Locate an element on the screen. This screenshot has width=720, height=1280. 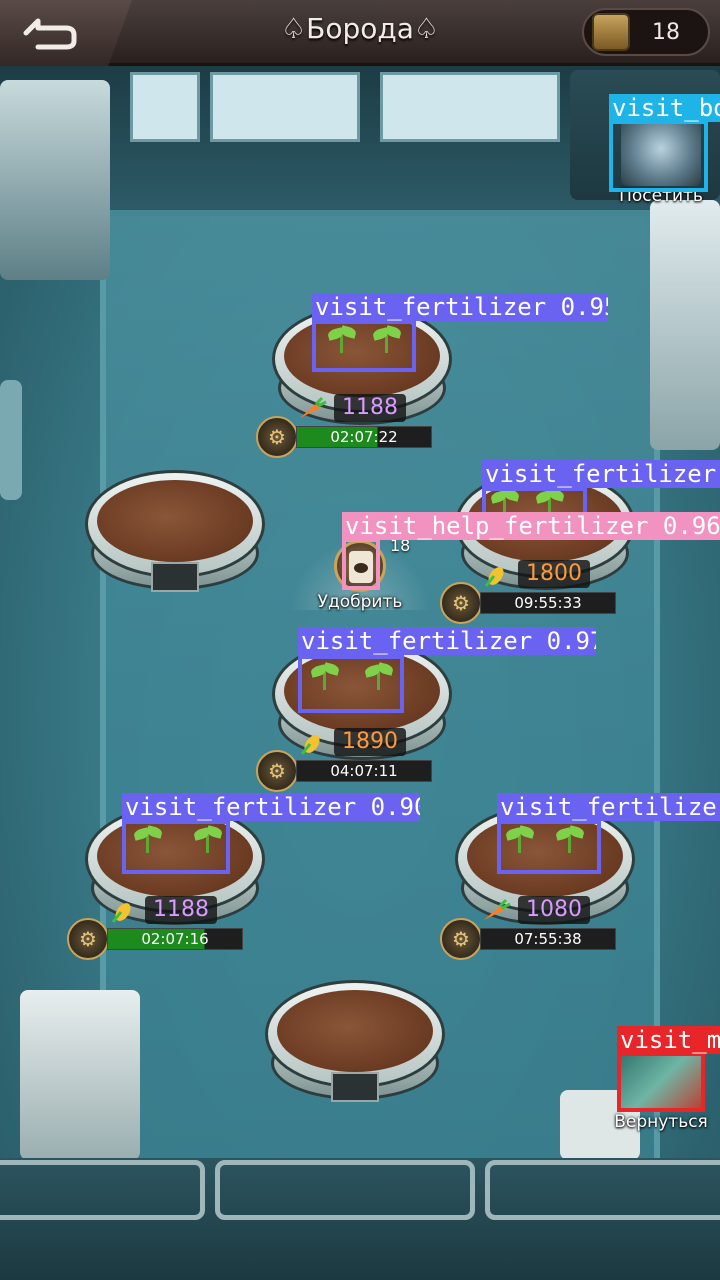
planter-timer-badge: ⚙ 1080 07:55:38 is located at coordinates (530, 929).